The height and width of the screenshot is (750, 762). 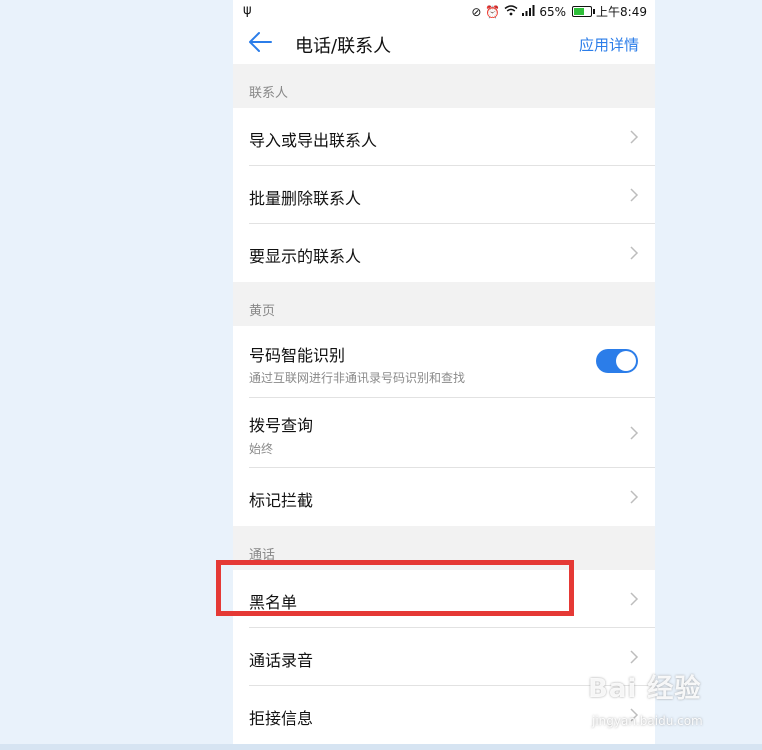 I want to click on alarm-icon: ⏰, so click(x=493, y=11).